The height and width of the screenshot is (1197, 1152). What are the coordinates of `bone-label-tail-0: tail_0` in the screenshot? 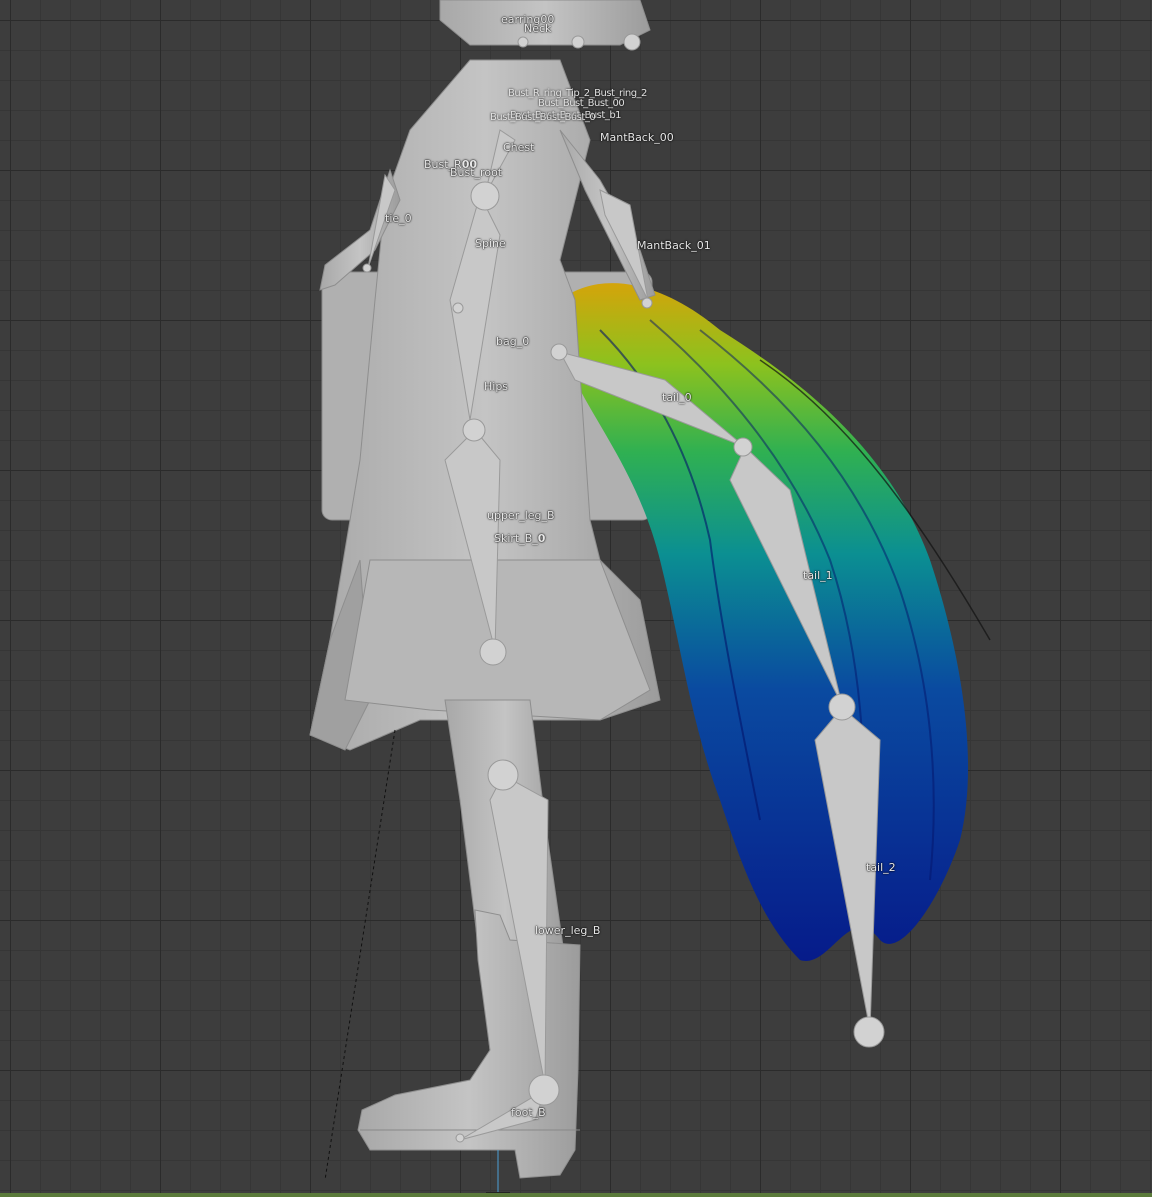 It's located at (677, 397).